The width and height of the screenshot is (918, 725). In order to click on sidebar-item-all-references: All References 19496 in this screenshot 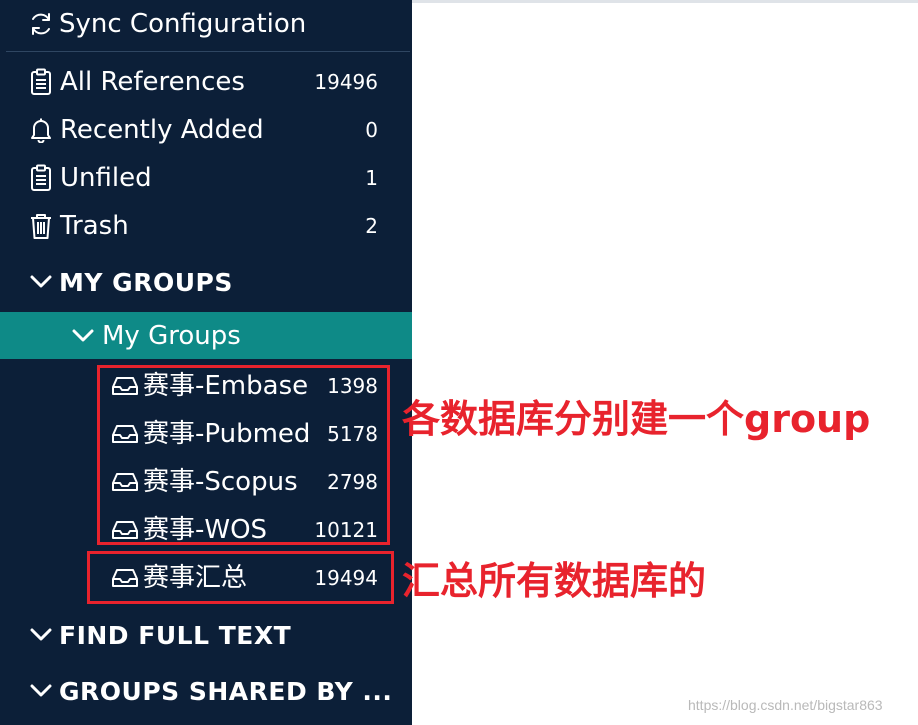, I will do `click(206, 82)`.